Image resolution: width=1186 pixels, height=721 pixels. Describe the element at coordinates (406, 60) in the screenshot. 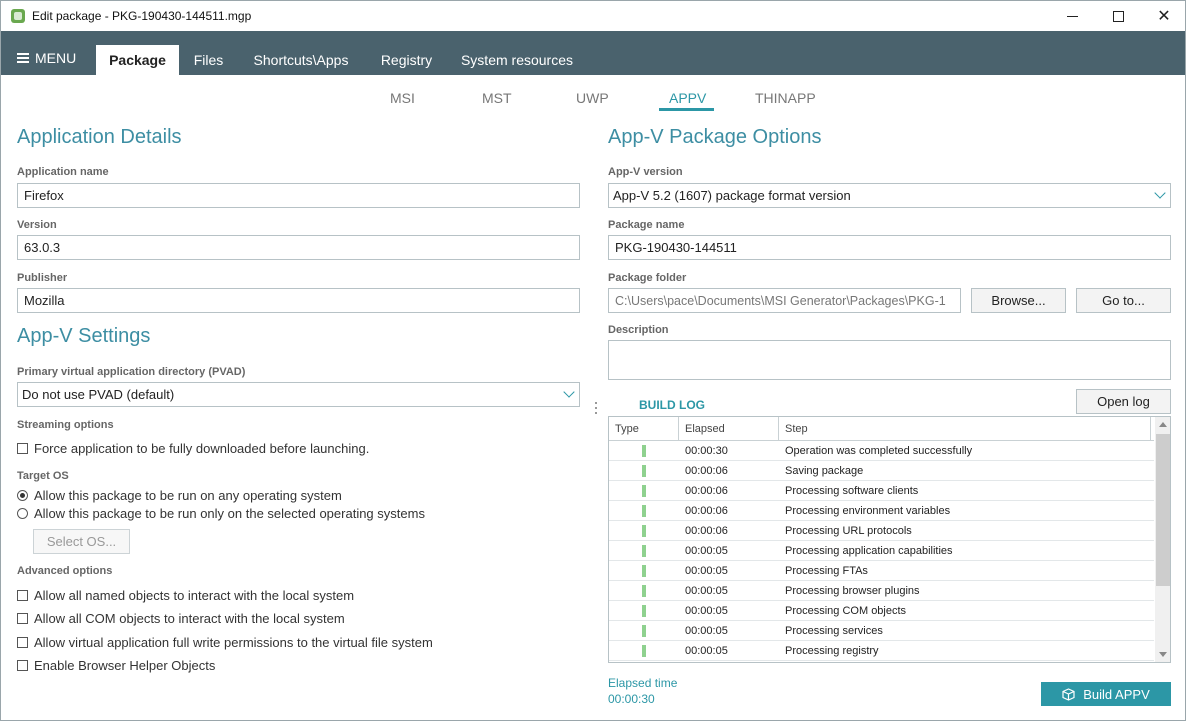

I see `tab-registry: Registry` at that location.